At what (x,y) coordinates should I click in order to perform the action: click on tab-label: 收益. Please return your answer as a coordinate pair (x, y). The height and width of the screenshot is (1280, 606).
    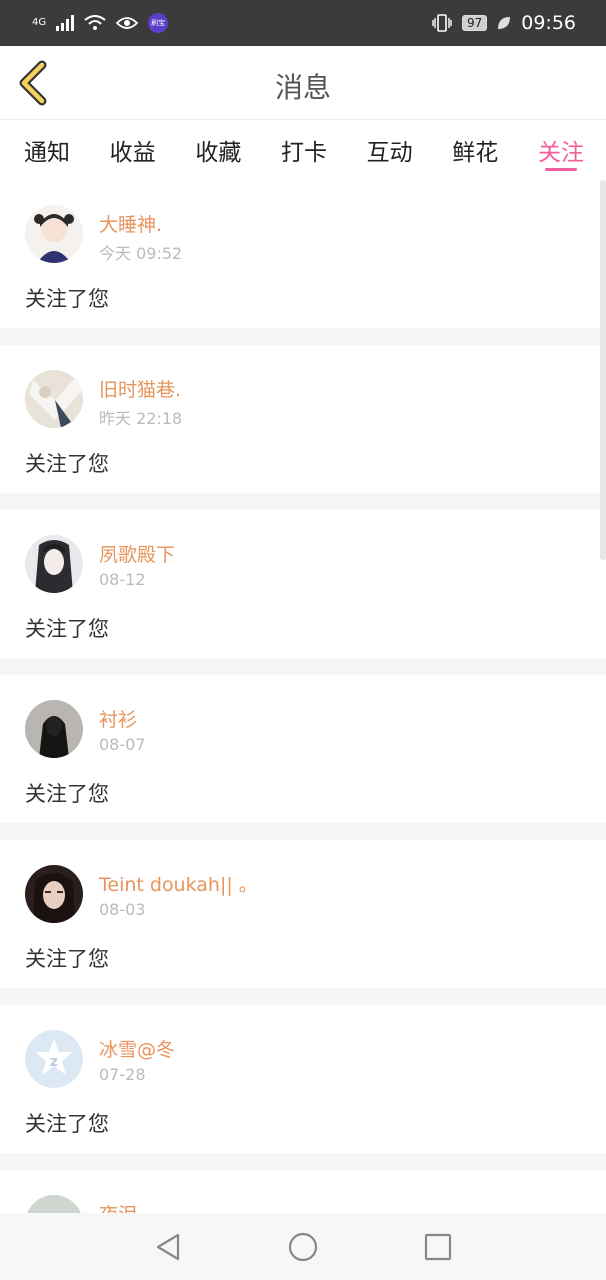
    Looking at the image, I should click on (132, 153).